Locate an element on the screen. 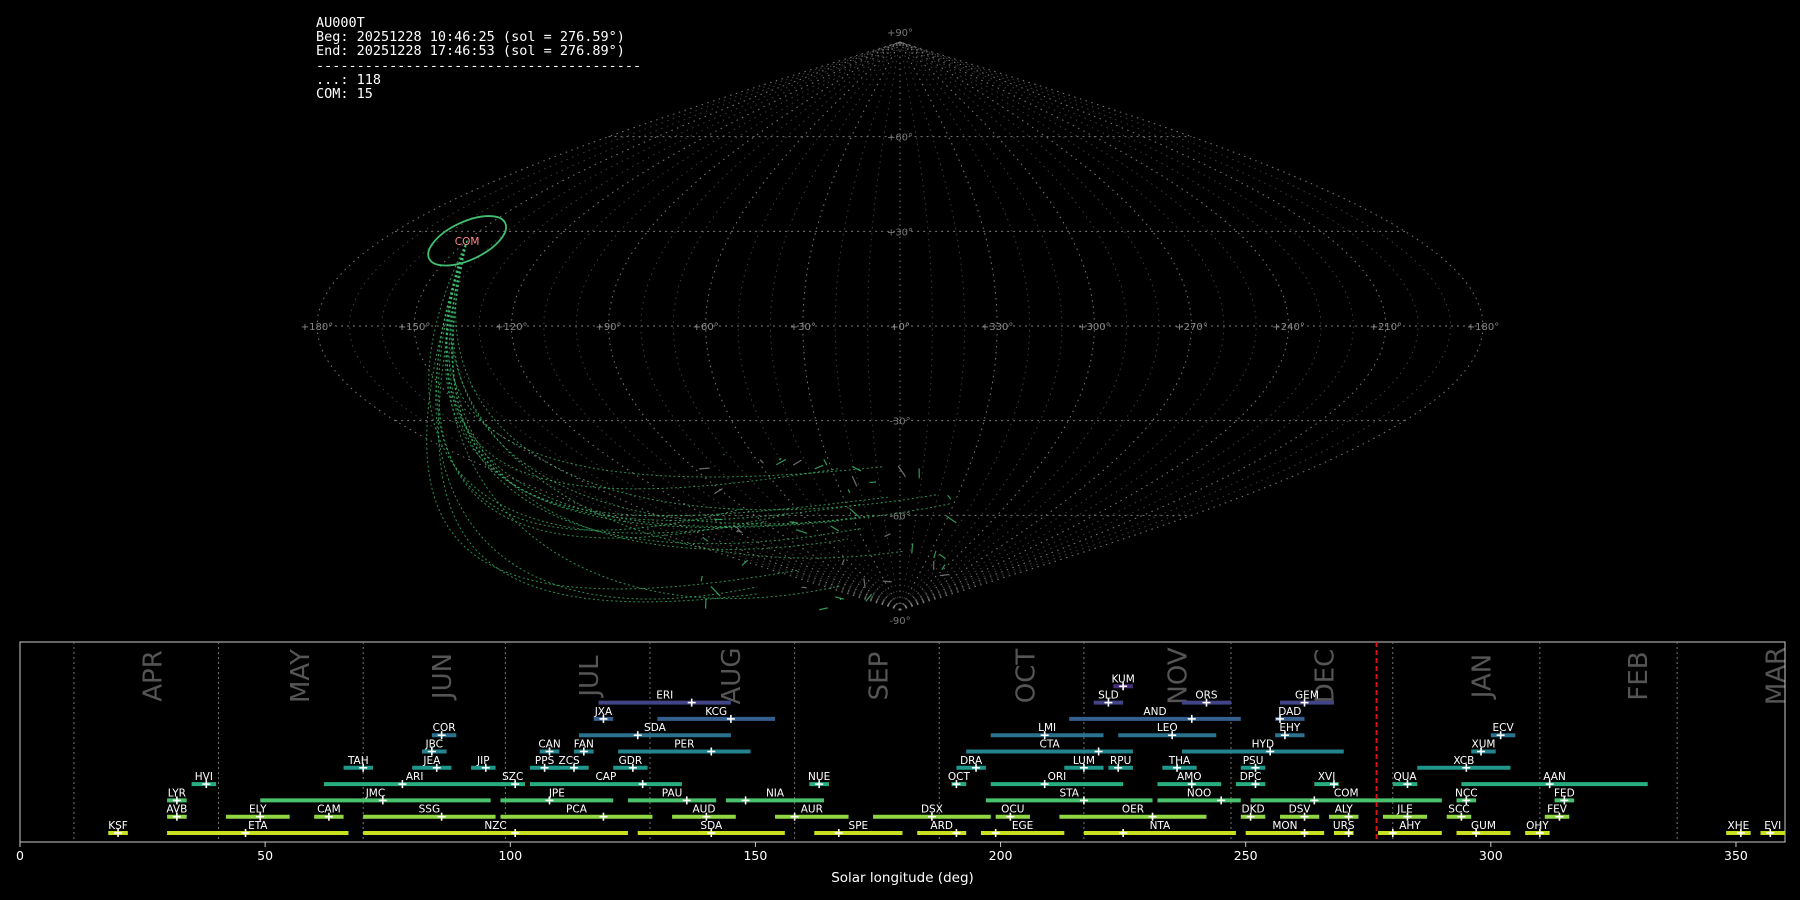 This screenshot has height=900, width=1800. shower-label: FEV is located at coordinates (1557, 810).